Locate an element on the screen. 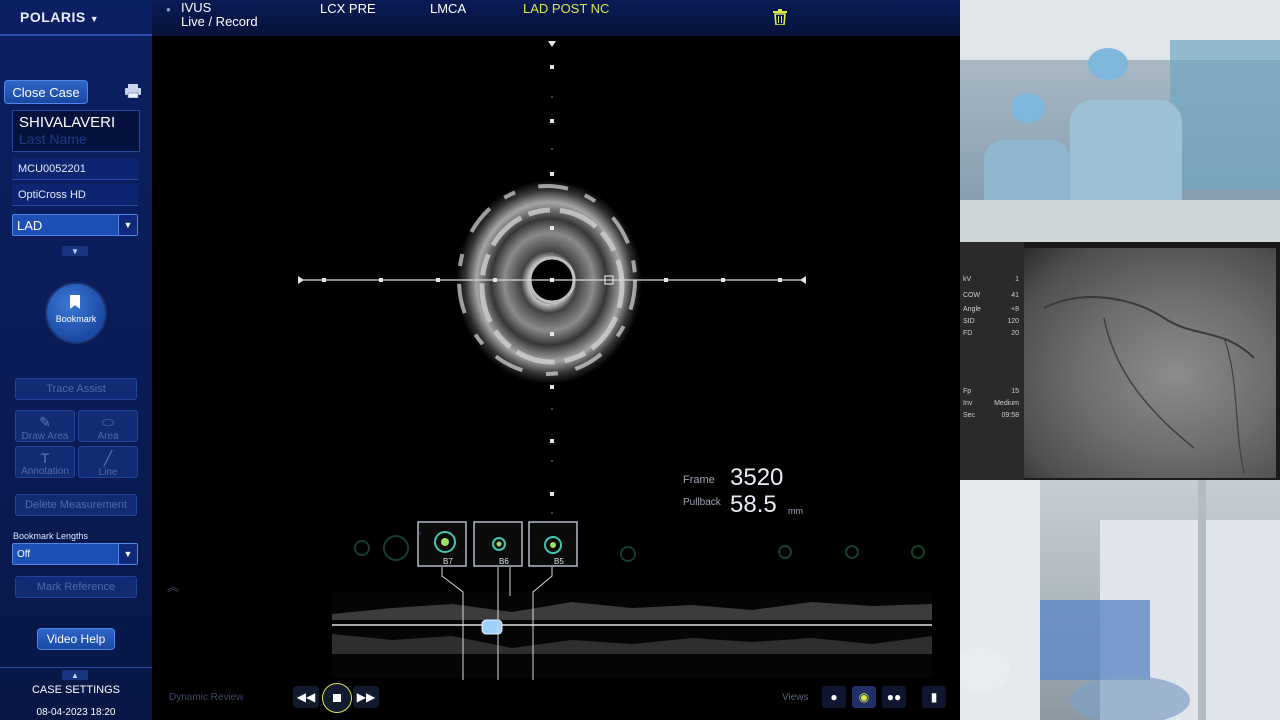  tab-ivus-sublabel: Live / Record is located at coordinates (219, 21).